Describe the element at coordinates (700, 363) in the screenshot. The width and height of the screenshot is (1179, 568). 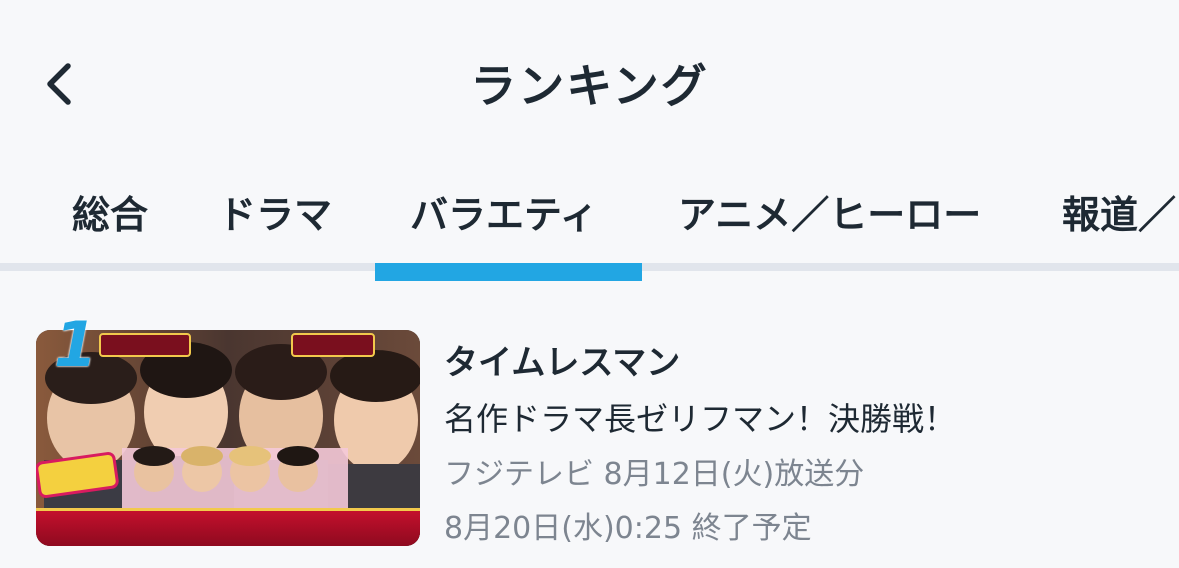
I see `program-title: タイムレスマン` at that location.